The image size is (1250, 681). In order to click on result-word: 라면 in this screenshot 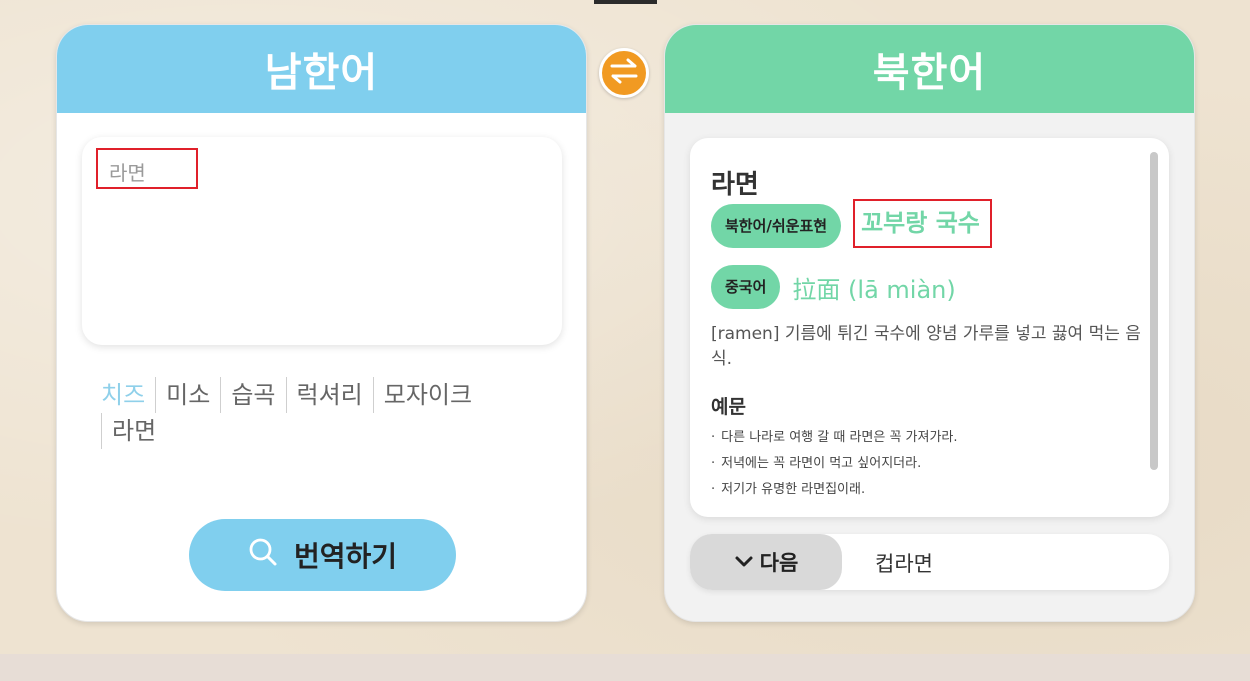, I will do `click(735, 185)`.